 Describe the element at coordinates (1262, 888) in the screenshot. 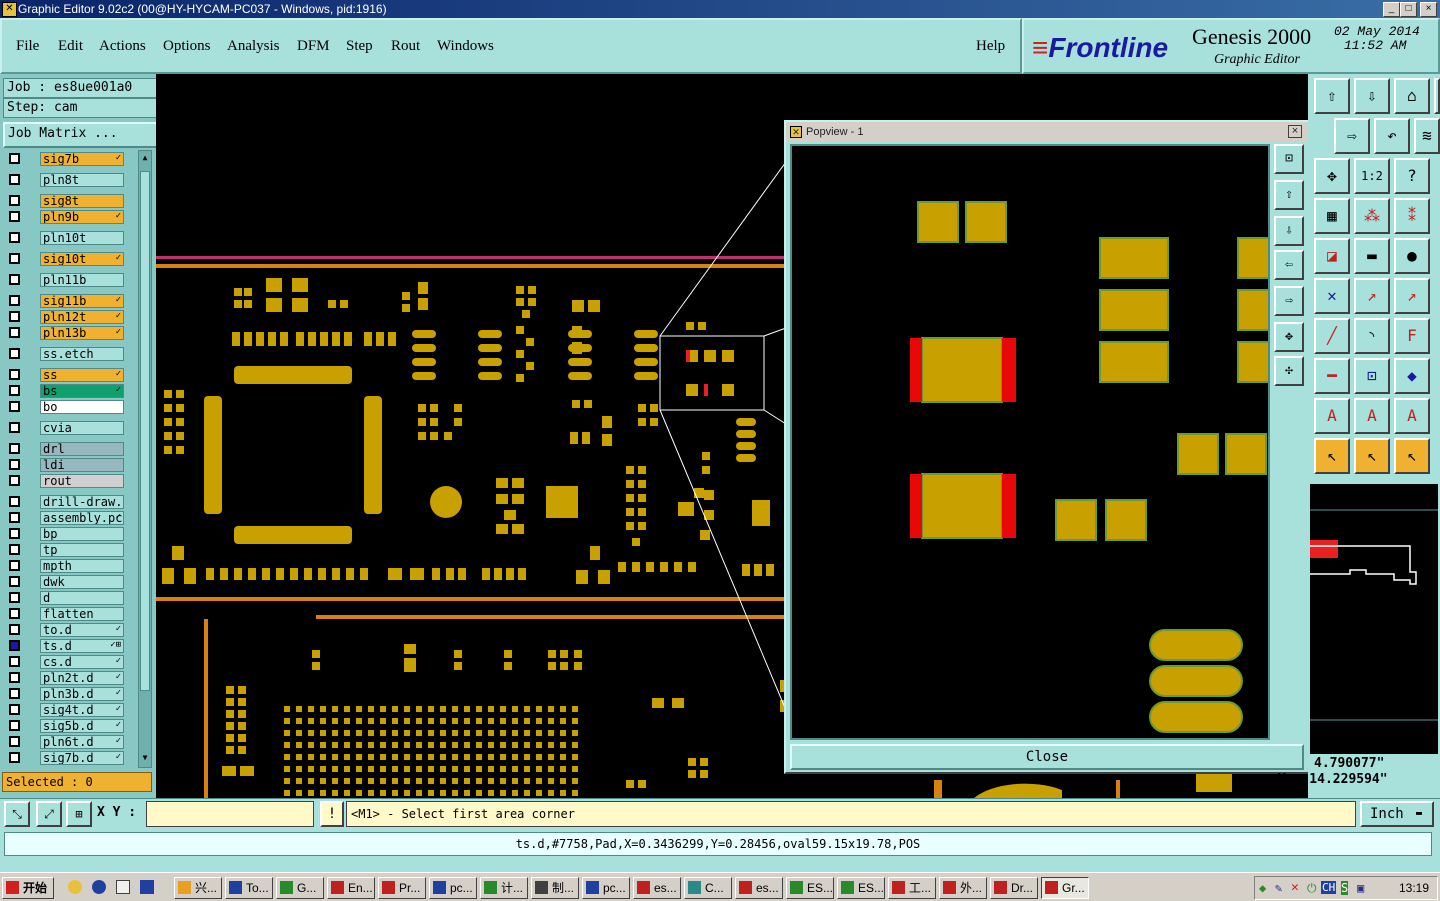

I see `tray-app-icon: ◆` at that location.